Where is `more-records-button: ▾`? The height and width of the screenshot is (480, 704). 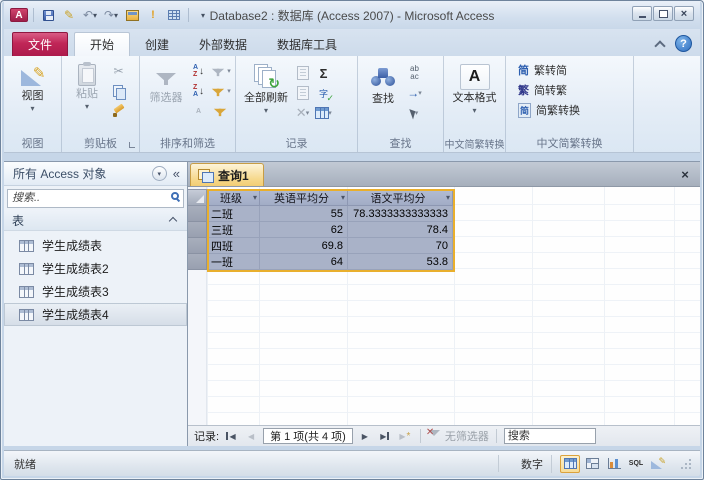
more-records-button: ▾ is located at coordinates (323, 113).